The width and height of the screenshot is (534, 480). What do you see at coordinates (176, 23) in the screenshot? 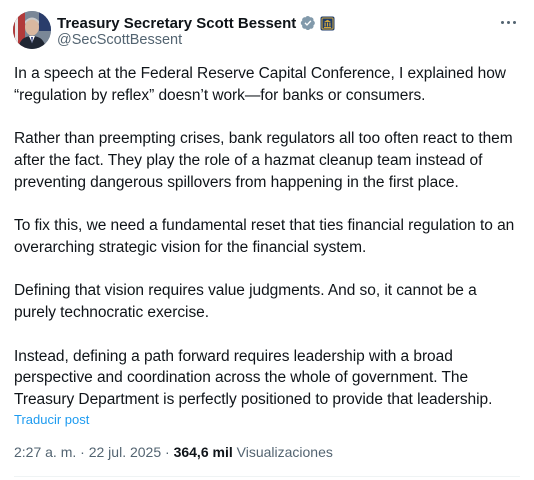
I see `author-name: Treasury Secretary Scott Bessent` at bounding box center [176, 23].